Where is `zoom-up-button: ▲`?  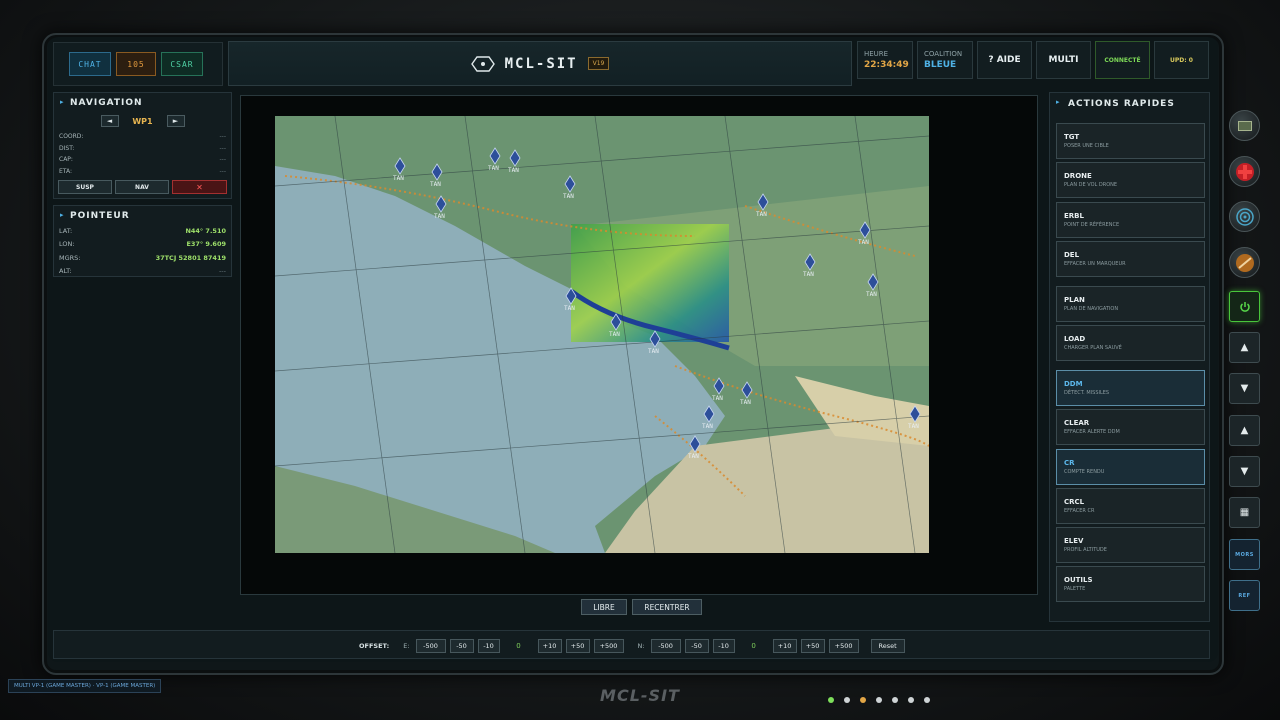 zoom-up-button: ▲ is located at coordinates (1244, 430).